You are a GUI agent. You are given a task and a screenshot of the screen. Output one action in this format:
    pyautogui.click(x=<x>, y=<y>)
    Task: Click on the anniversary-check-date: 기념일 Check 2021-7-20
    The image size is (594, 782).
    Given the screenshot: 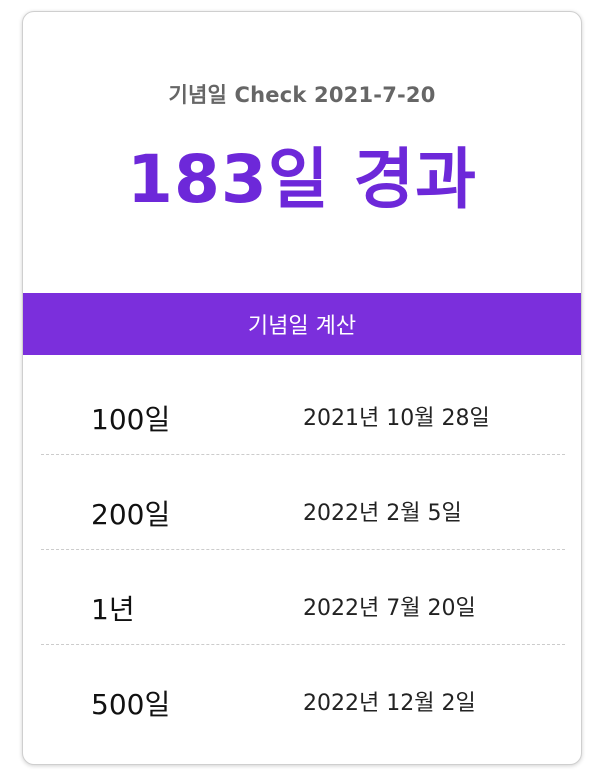 What is the action you would take?
    pyautogui.click(x=302, y=95)
    